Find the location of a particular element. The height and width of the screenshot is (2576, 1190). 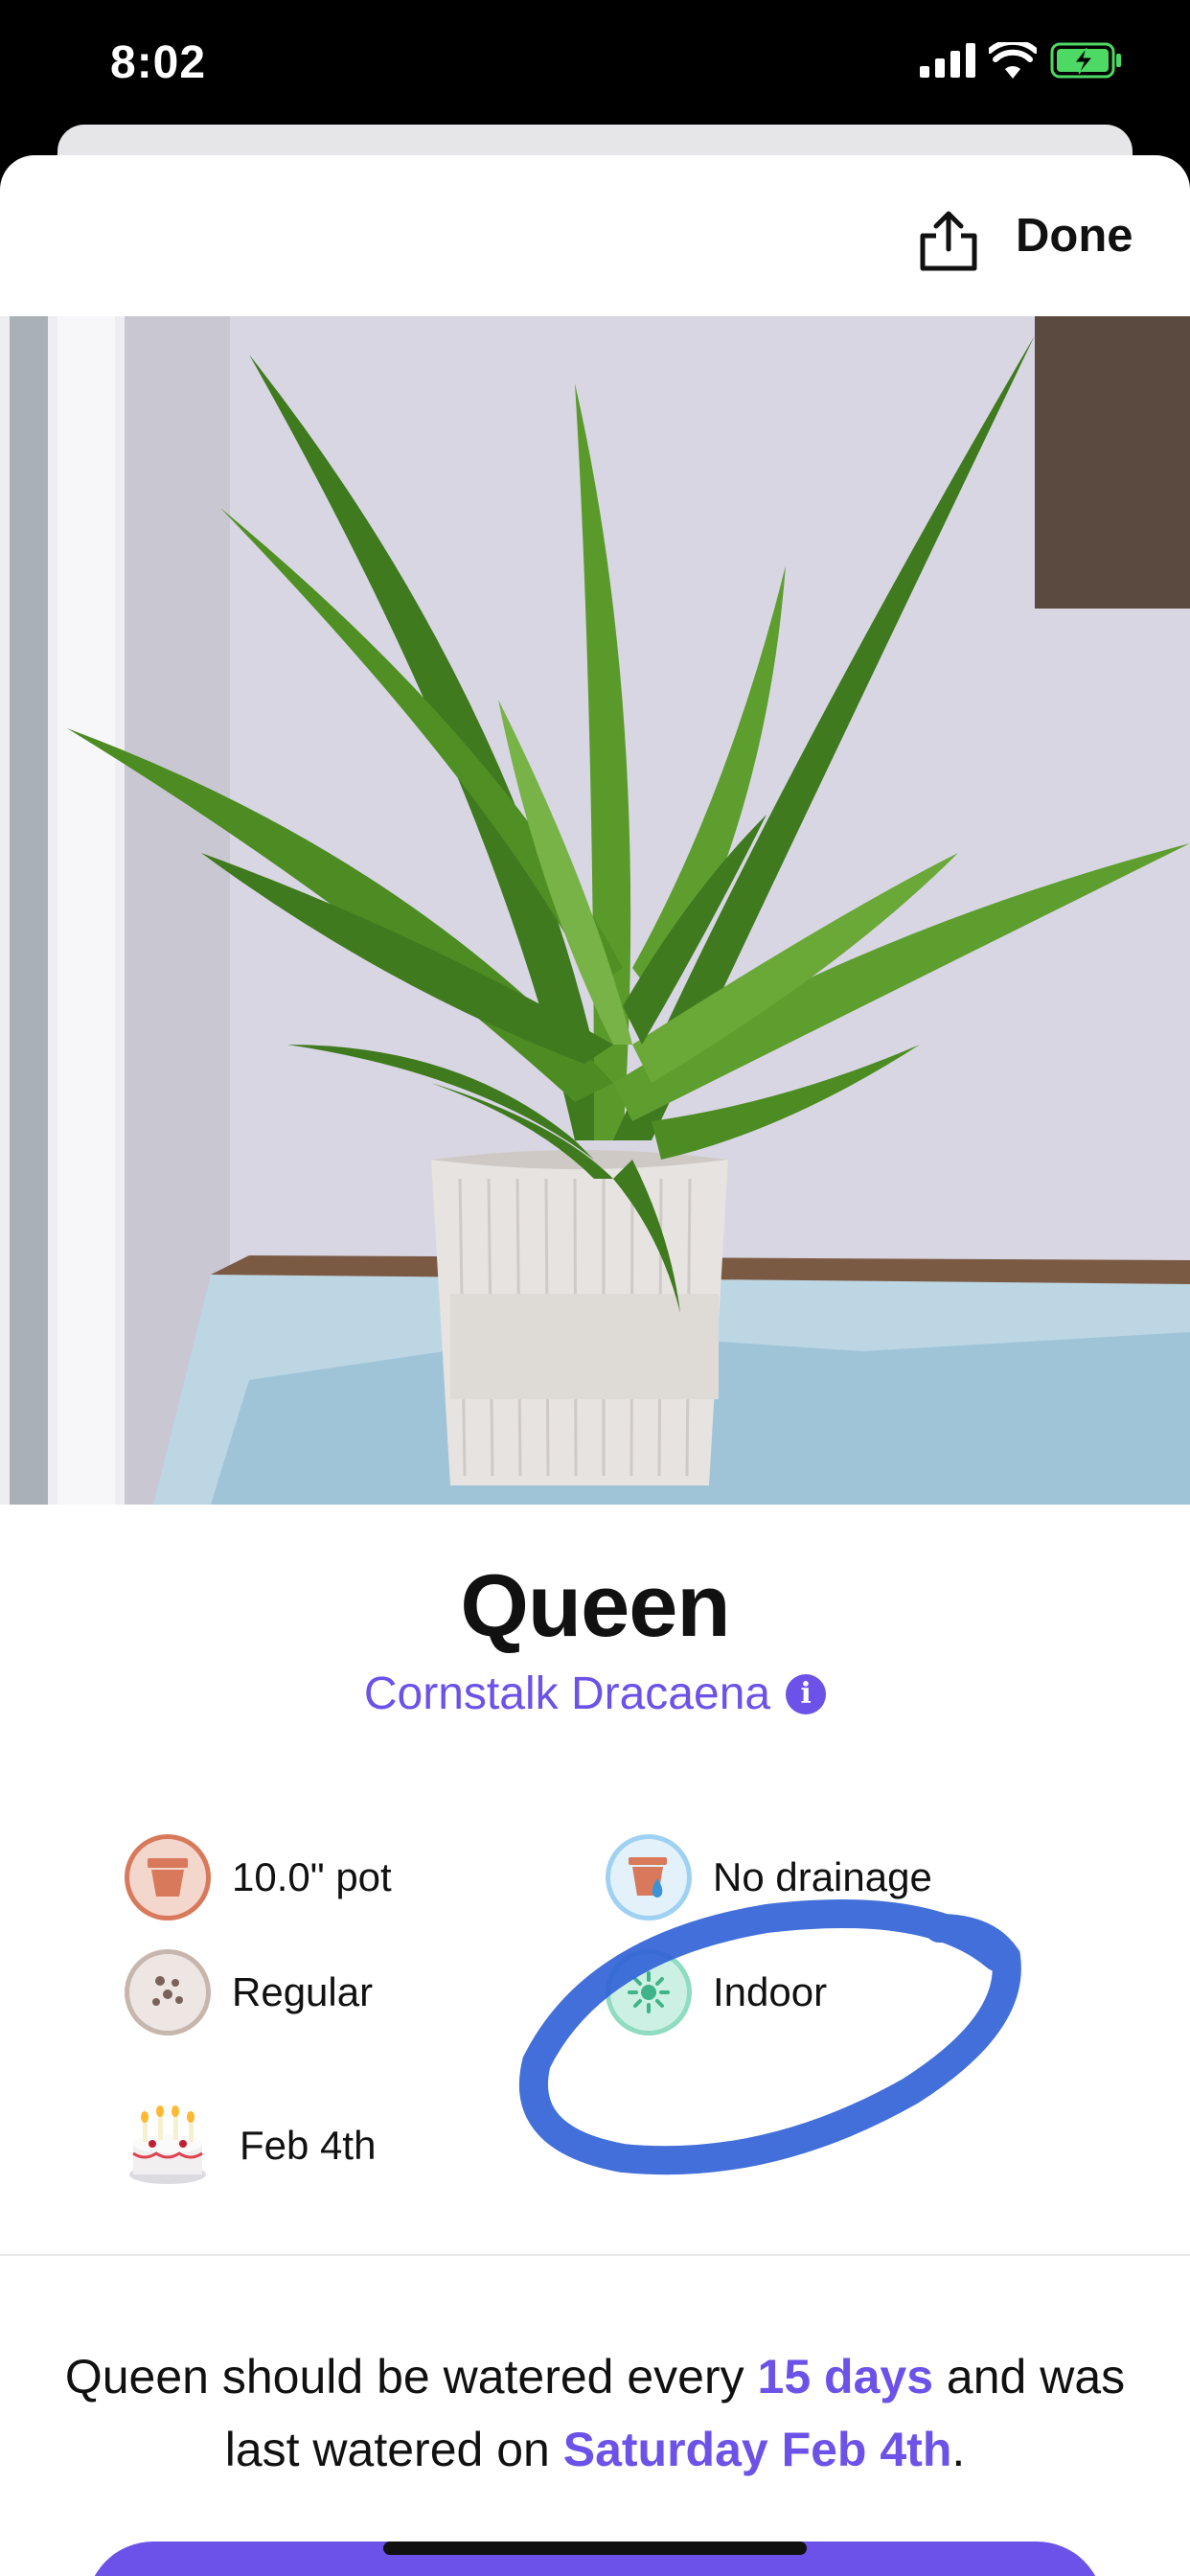

species-row: Cornstalk Dracaena i is located at coordinates (595, 1694).